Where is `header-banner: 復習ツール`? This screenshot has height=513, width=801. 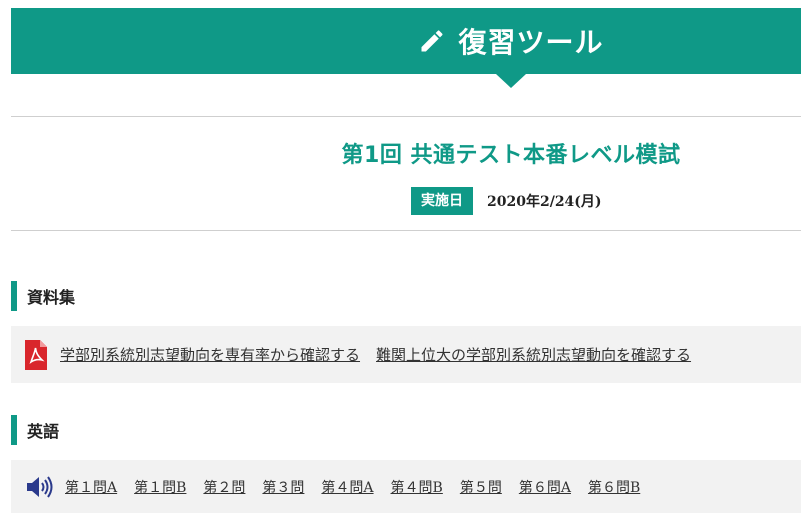
header-banner: 復習ツール is located at coordinates (406, 41).